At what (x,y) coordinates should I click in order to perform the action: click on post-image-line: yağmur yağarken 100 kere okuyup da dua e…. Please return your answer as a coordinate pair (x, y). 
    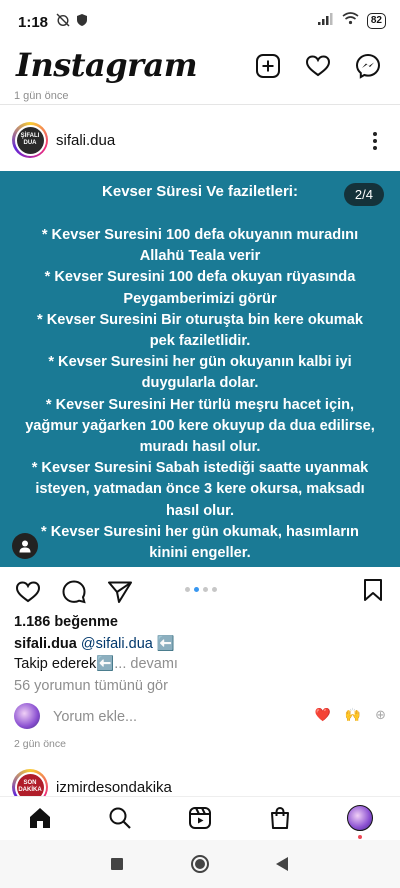
    Looking at the image, I should click on (200, 425).